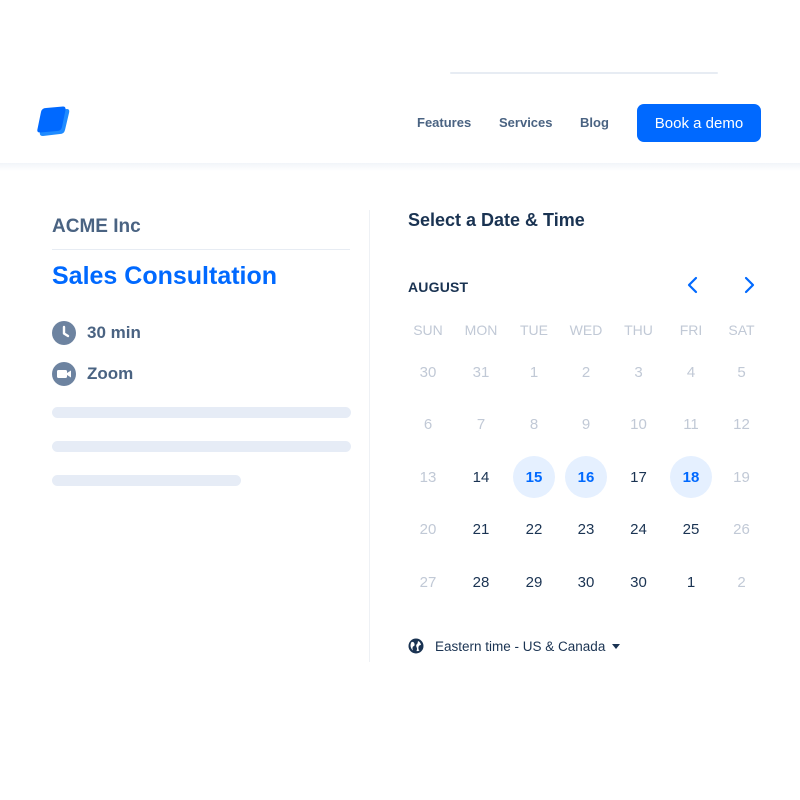  I want to click on day-number: 15, so click(534, 477).